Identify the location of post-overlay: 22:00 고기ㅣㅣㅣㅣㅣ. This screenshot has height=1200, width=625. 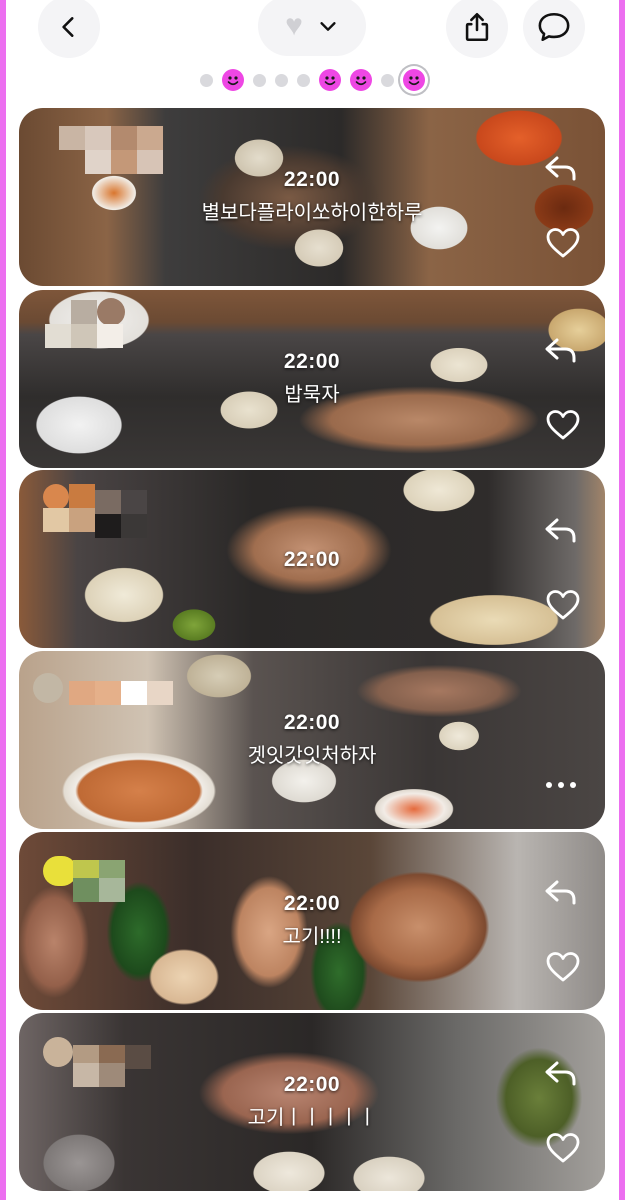
(312, 1101).